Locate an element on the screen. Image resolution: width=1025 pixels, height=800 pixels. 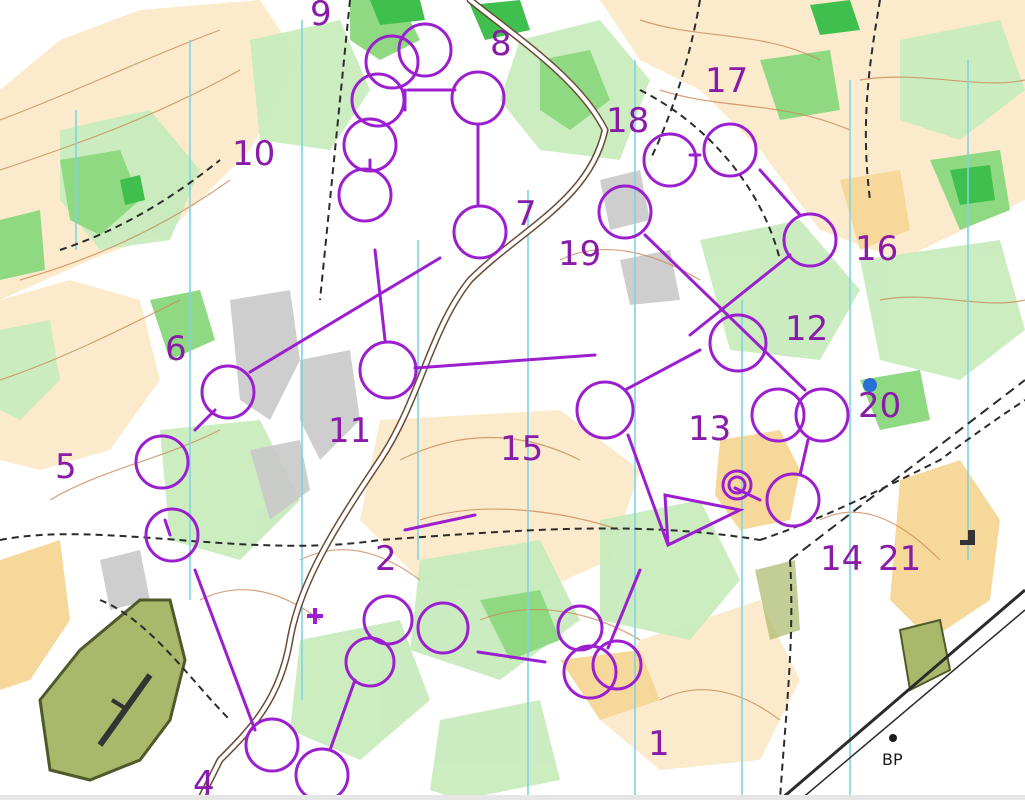
control-number-4: 4 is located at coordinates (204, 782).